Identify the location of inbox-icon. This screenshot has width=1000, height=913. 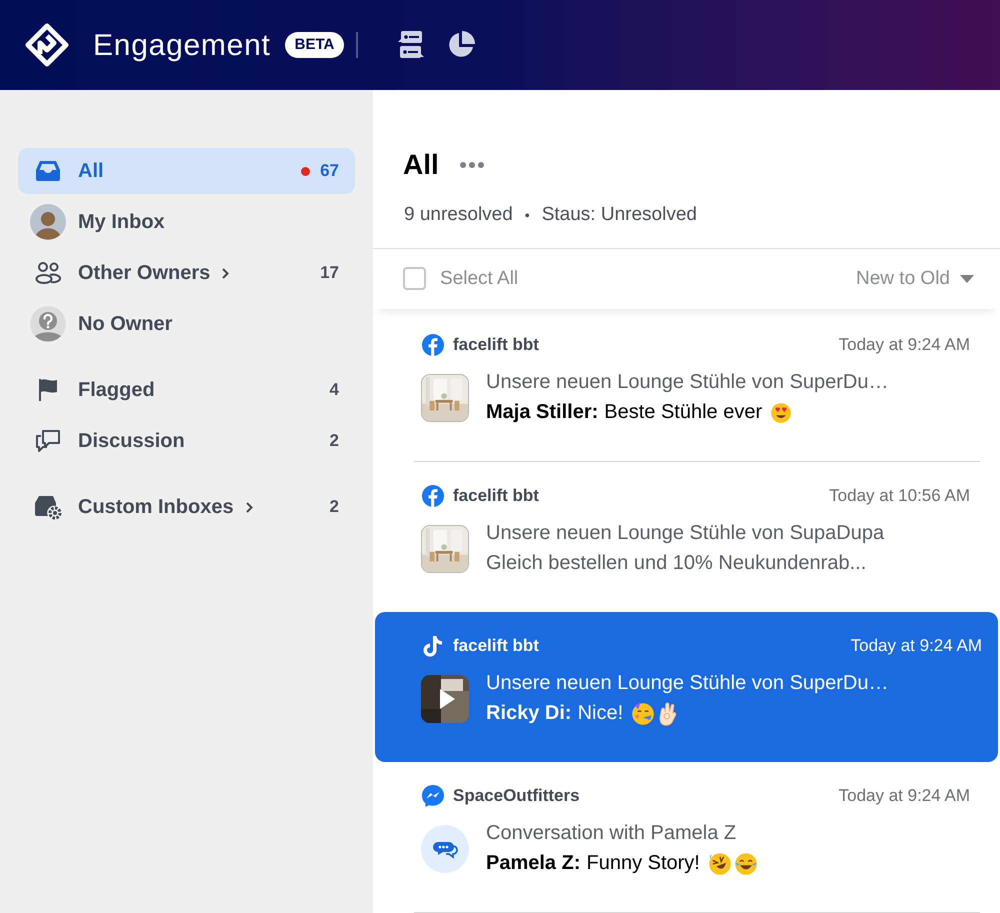
(48, 171).